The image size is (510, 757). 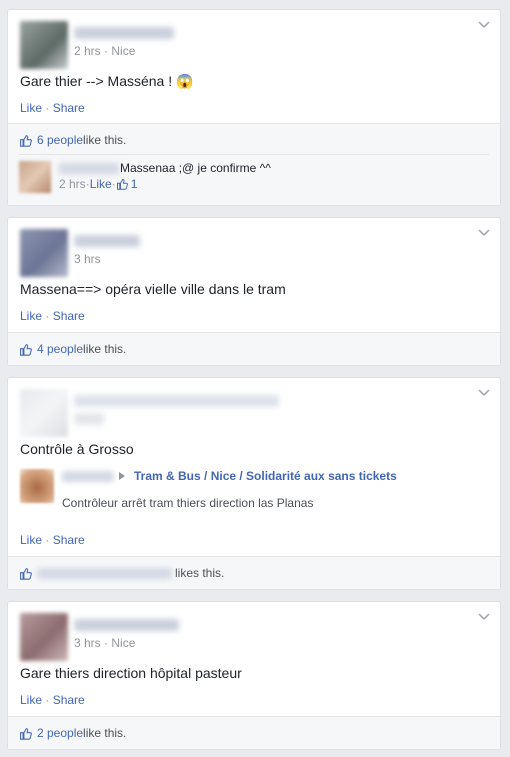 I want to click on likes-section: 2 people like this., so click(x=254, y=732).